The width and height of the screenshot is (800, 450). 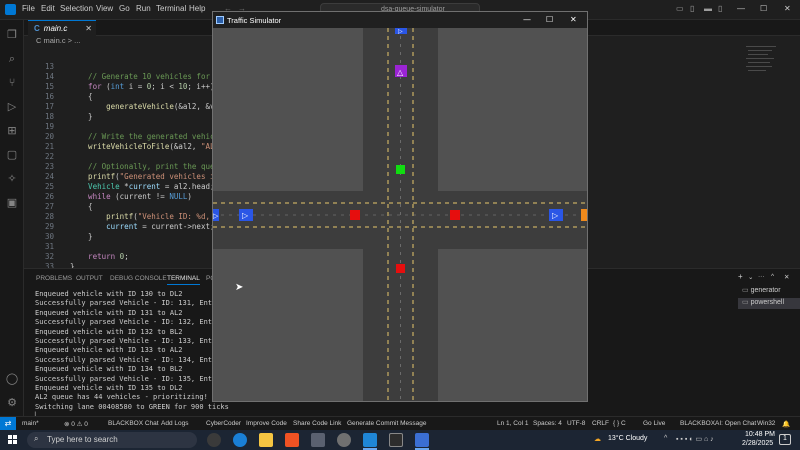 I want to click on more-actions-icon: ···, so click(x=761, y=276).